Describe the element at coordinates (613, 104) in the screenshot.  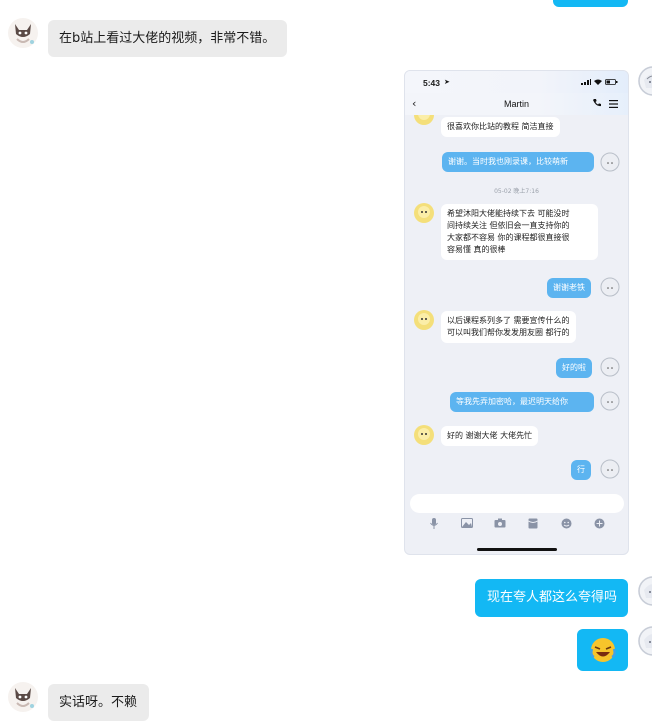
I see `menu-icon` at that location.